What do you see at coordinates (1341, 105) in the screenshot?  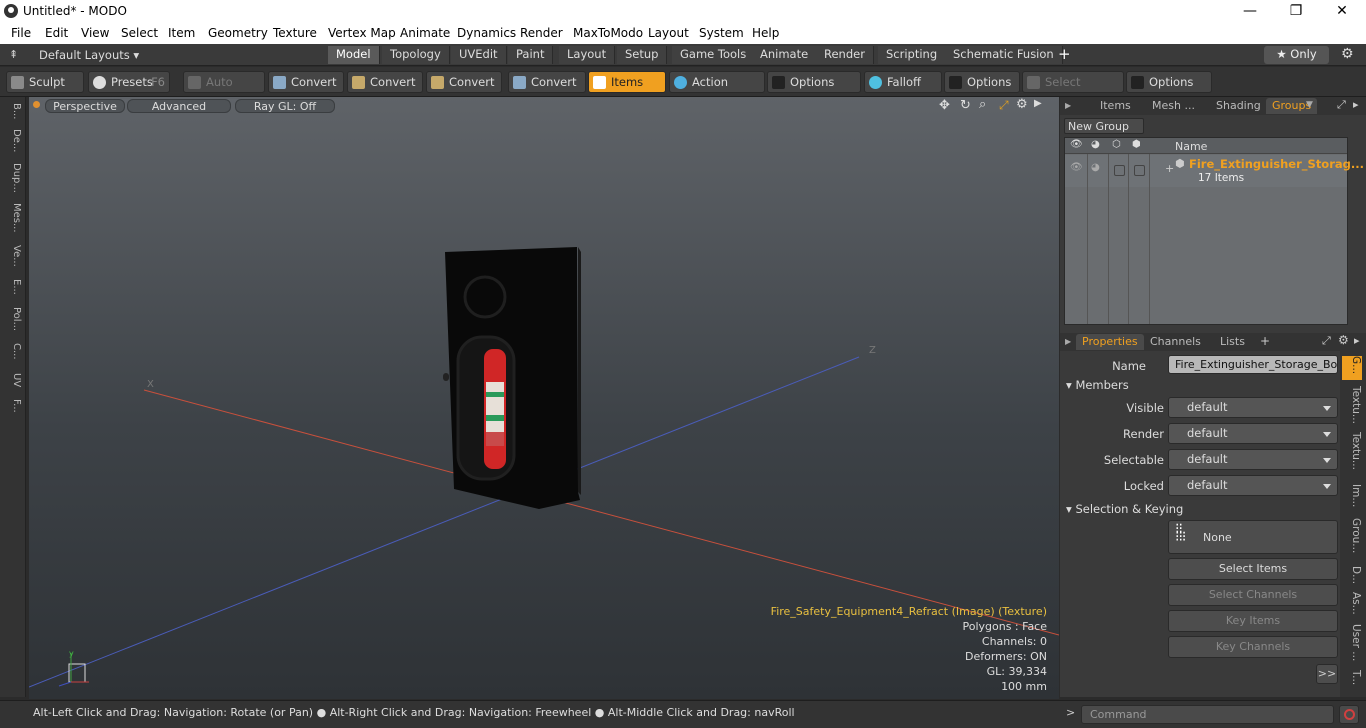 I see `expand-icon: ⤢` at bounding box center [1341, 105].